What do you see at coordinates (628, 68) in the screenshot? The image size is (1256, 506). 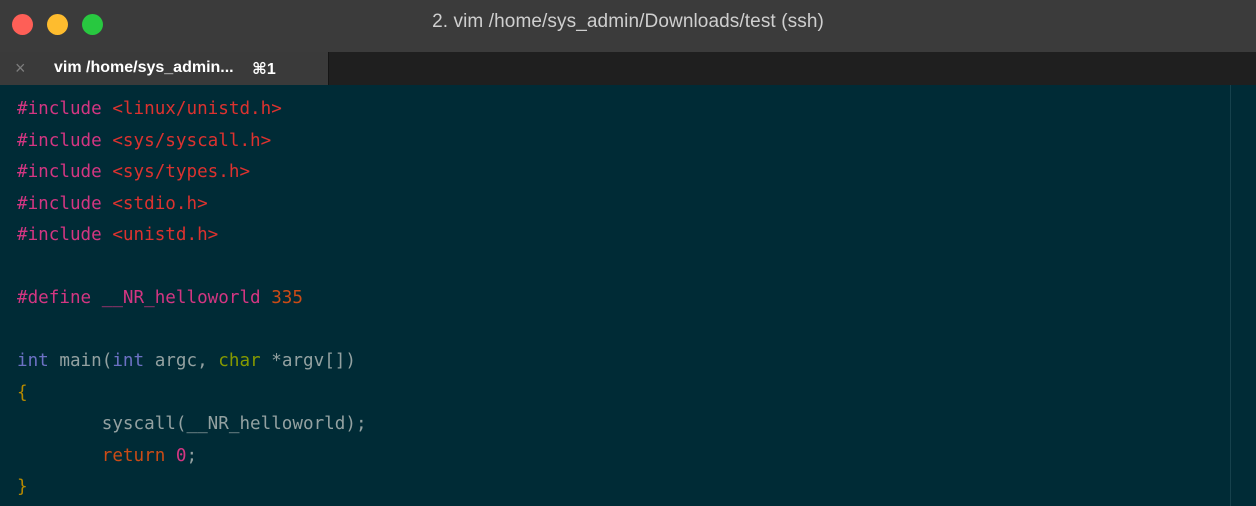 I see `tab-bar: × vim /home/sys_admin... ⌘1` at bounding box center [628, 68].